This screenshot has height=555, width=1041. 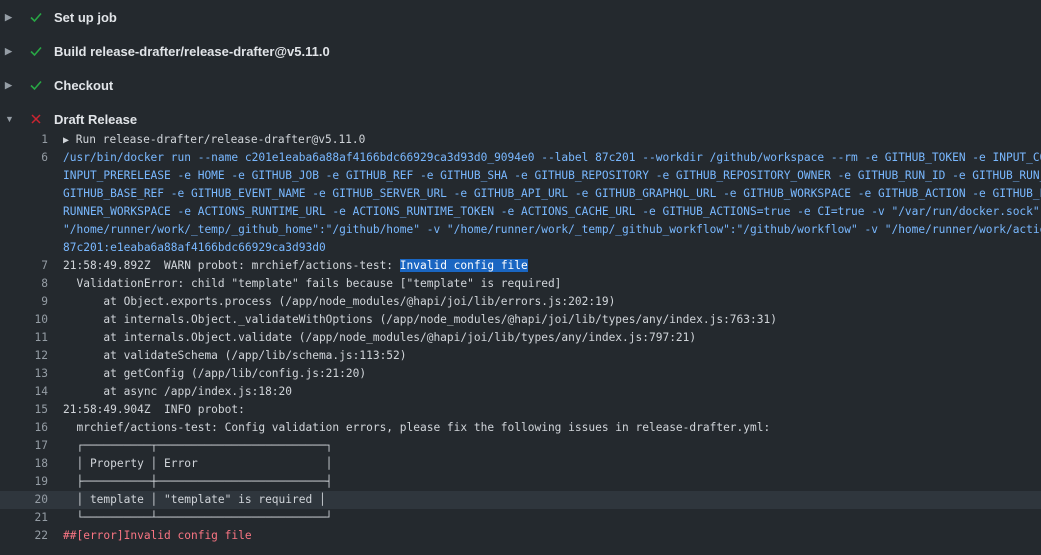 I want to click on log-text: └──────────┴─────────────────────────┘, so click(x=198, y=517).